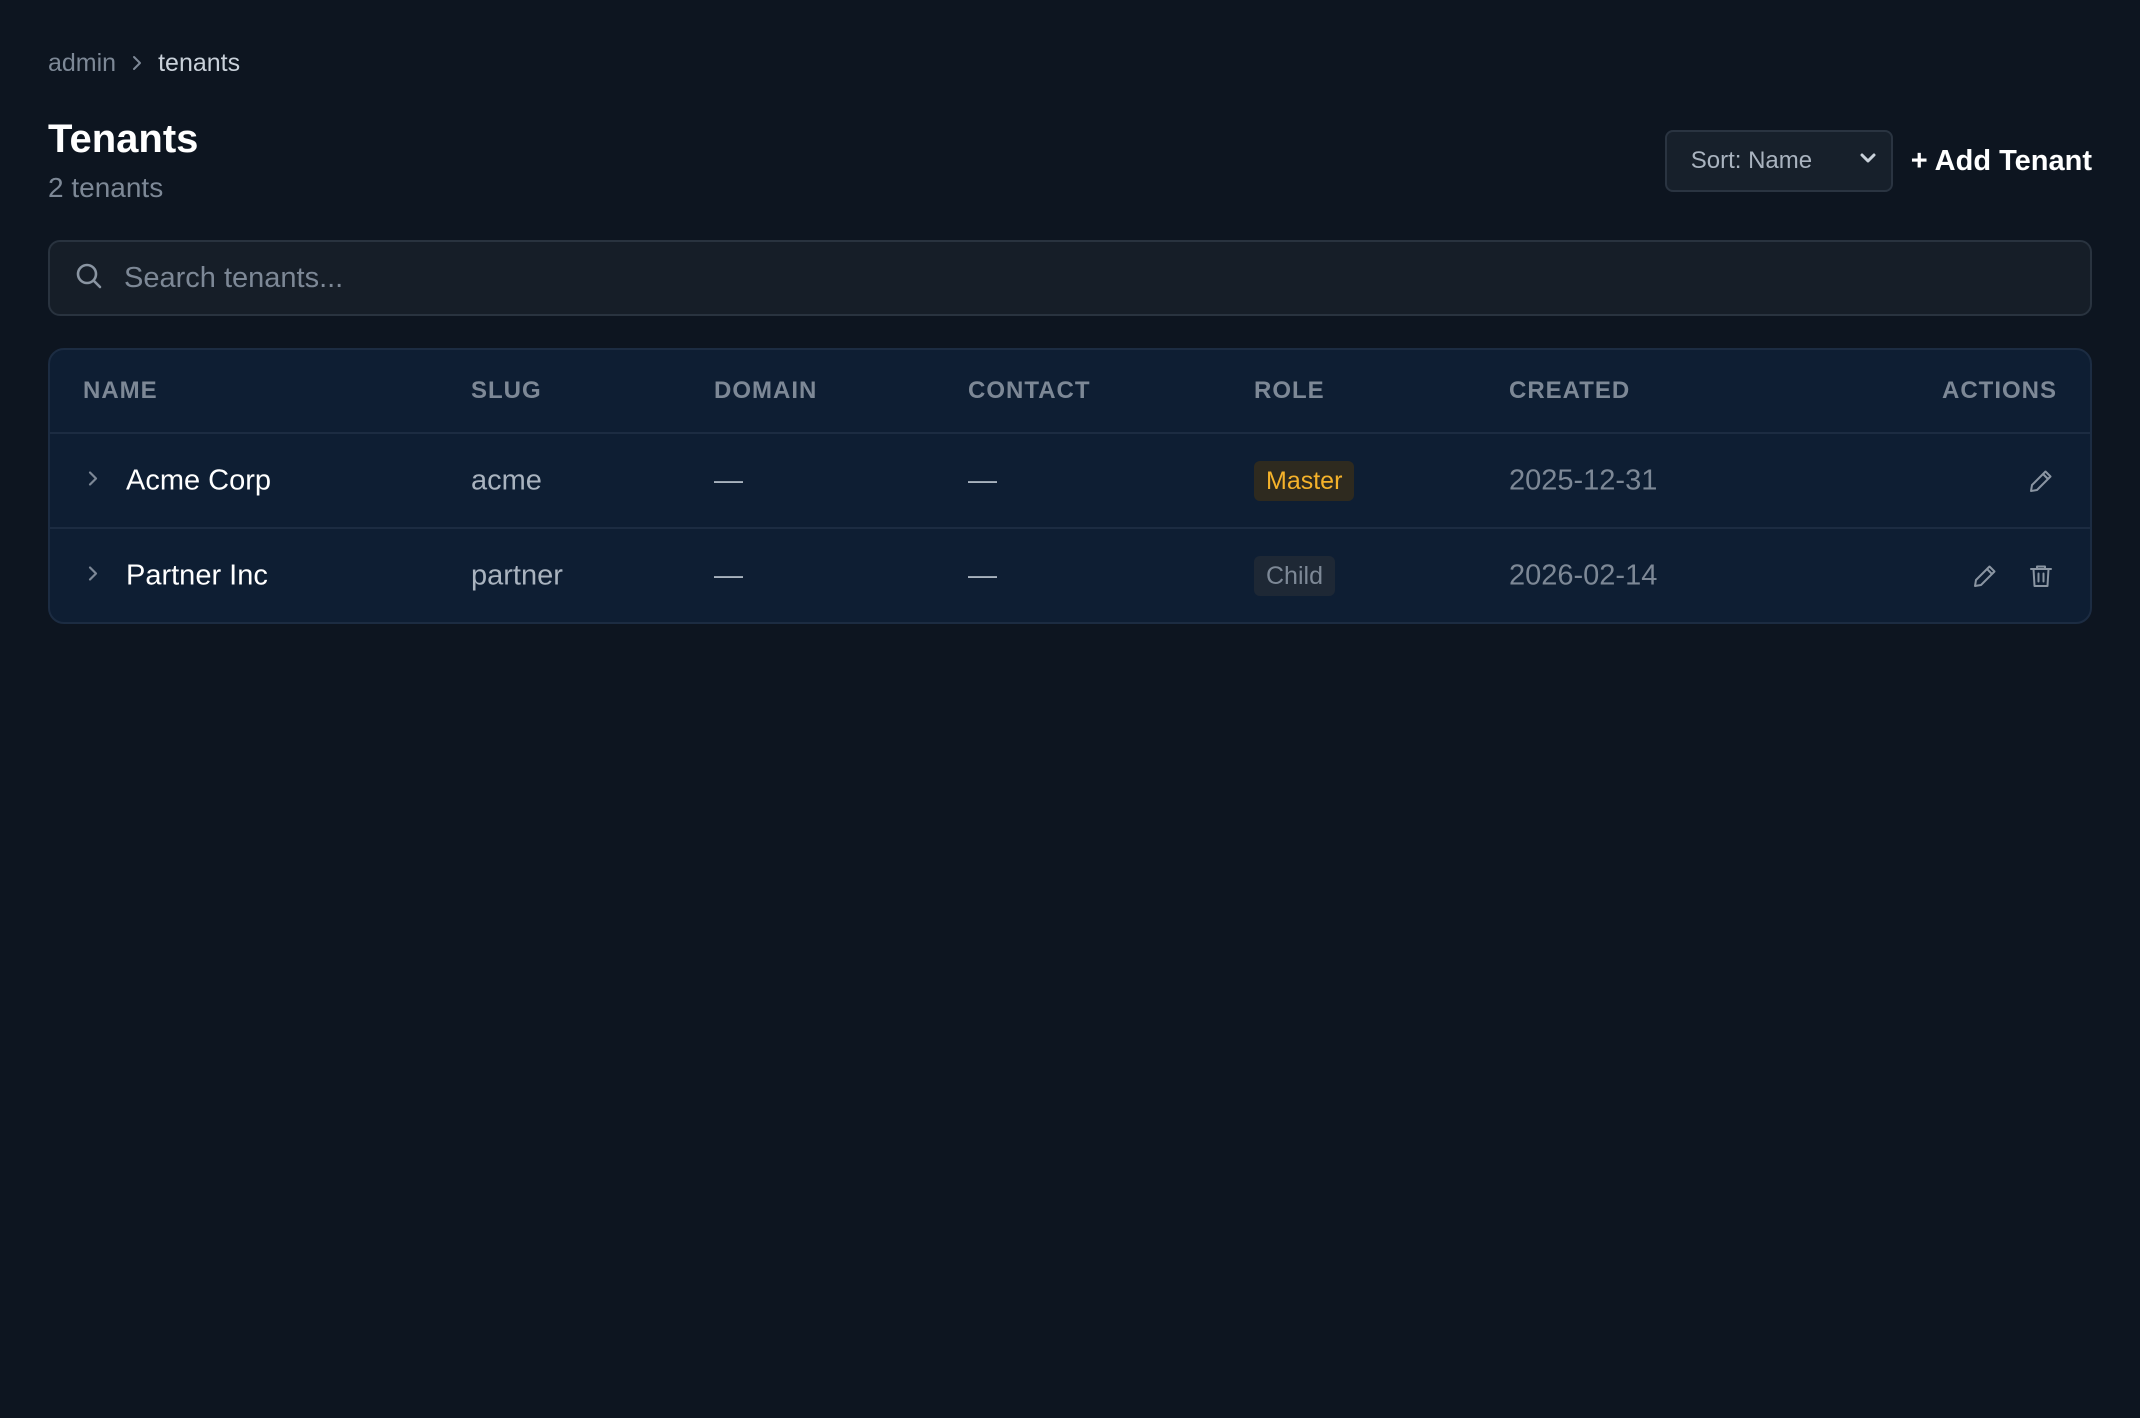  I want to click on role-cell: Child, so click(1294, 575).